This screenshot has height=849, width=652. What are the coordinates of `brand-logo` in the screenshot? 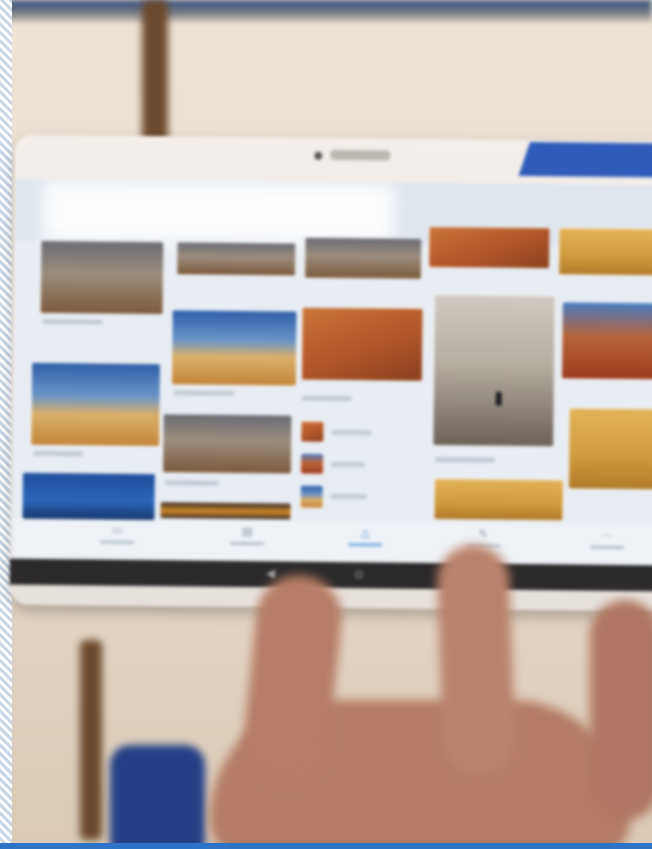 It's located at (360, 155).